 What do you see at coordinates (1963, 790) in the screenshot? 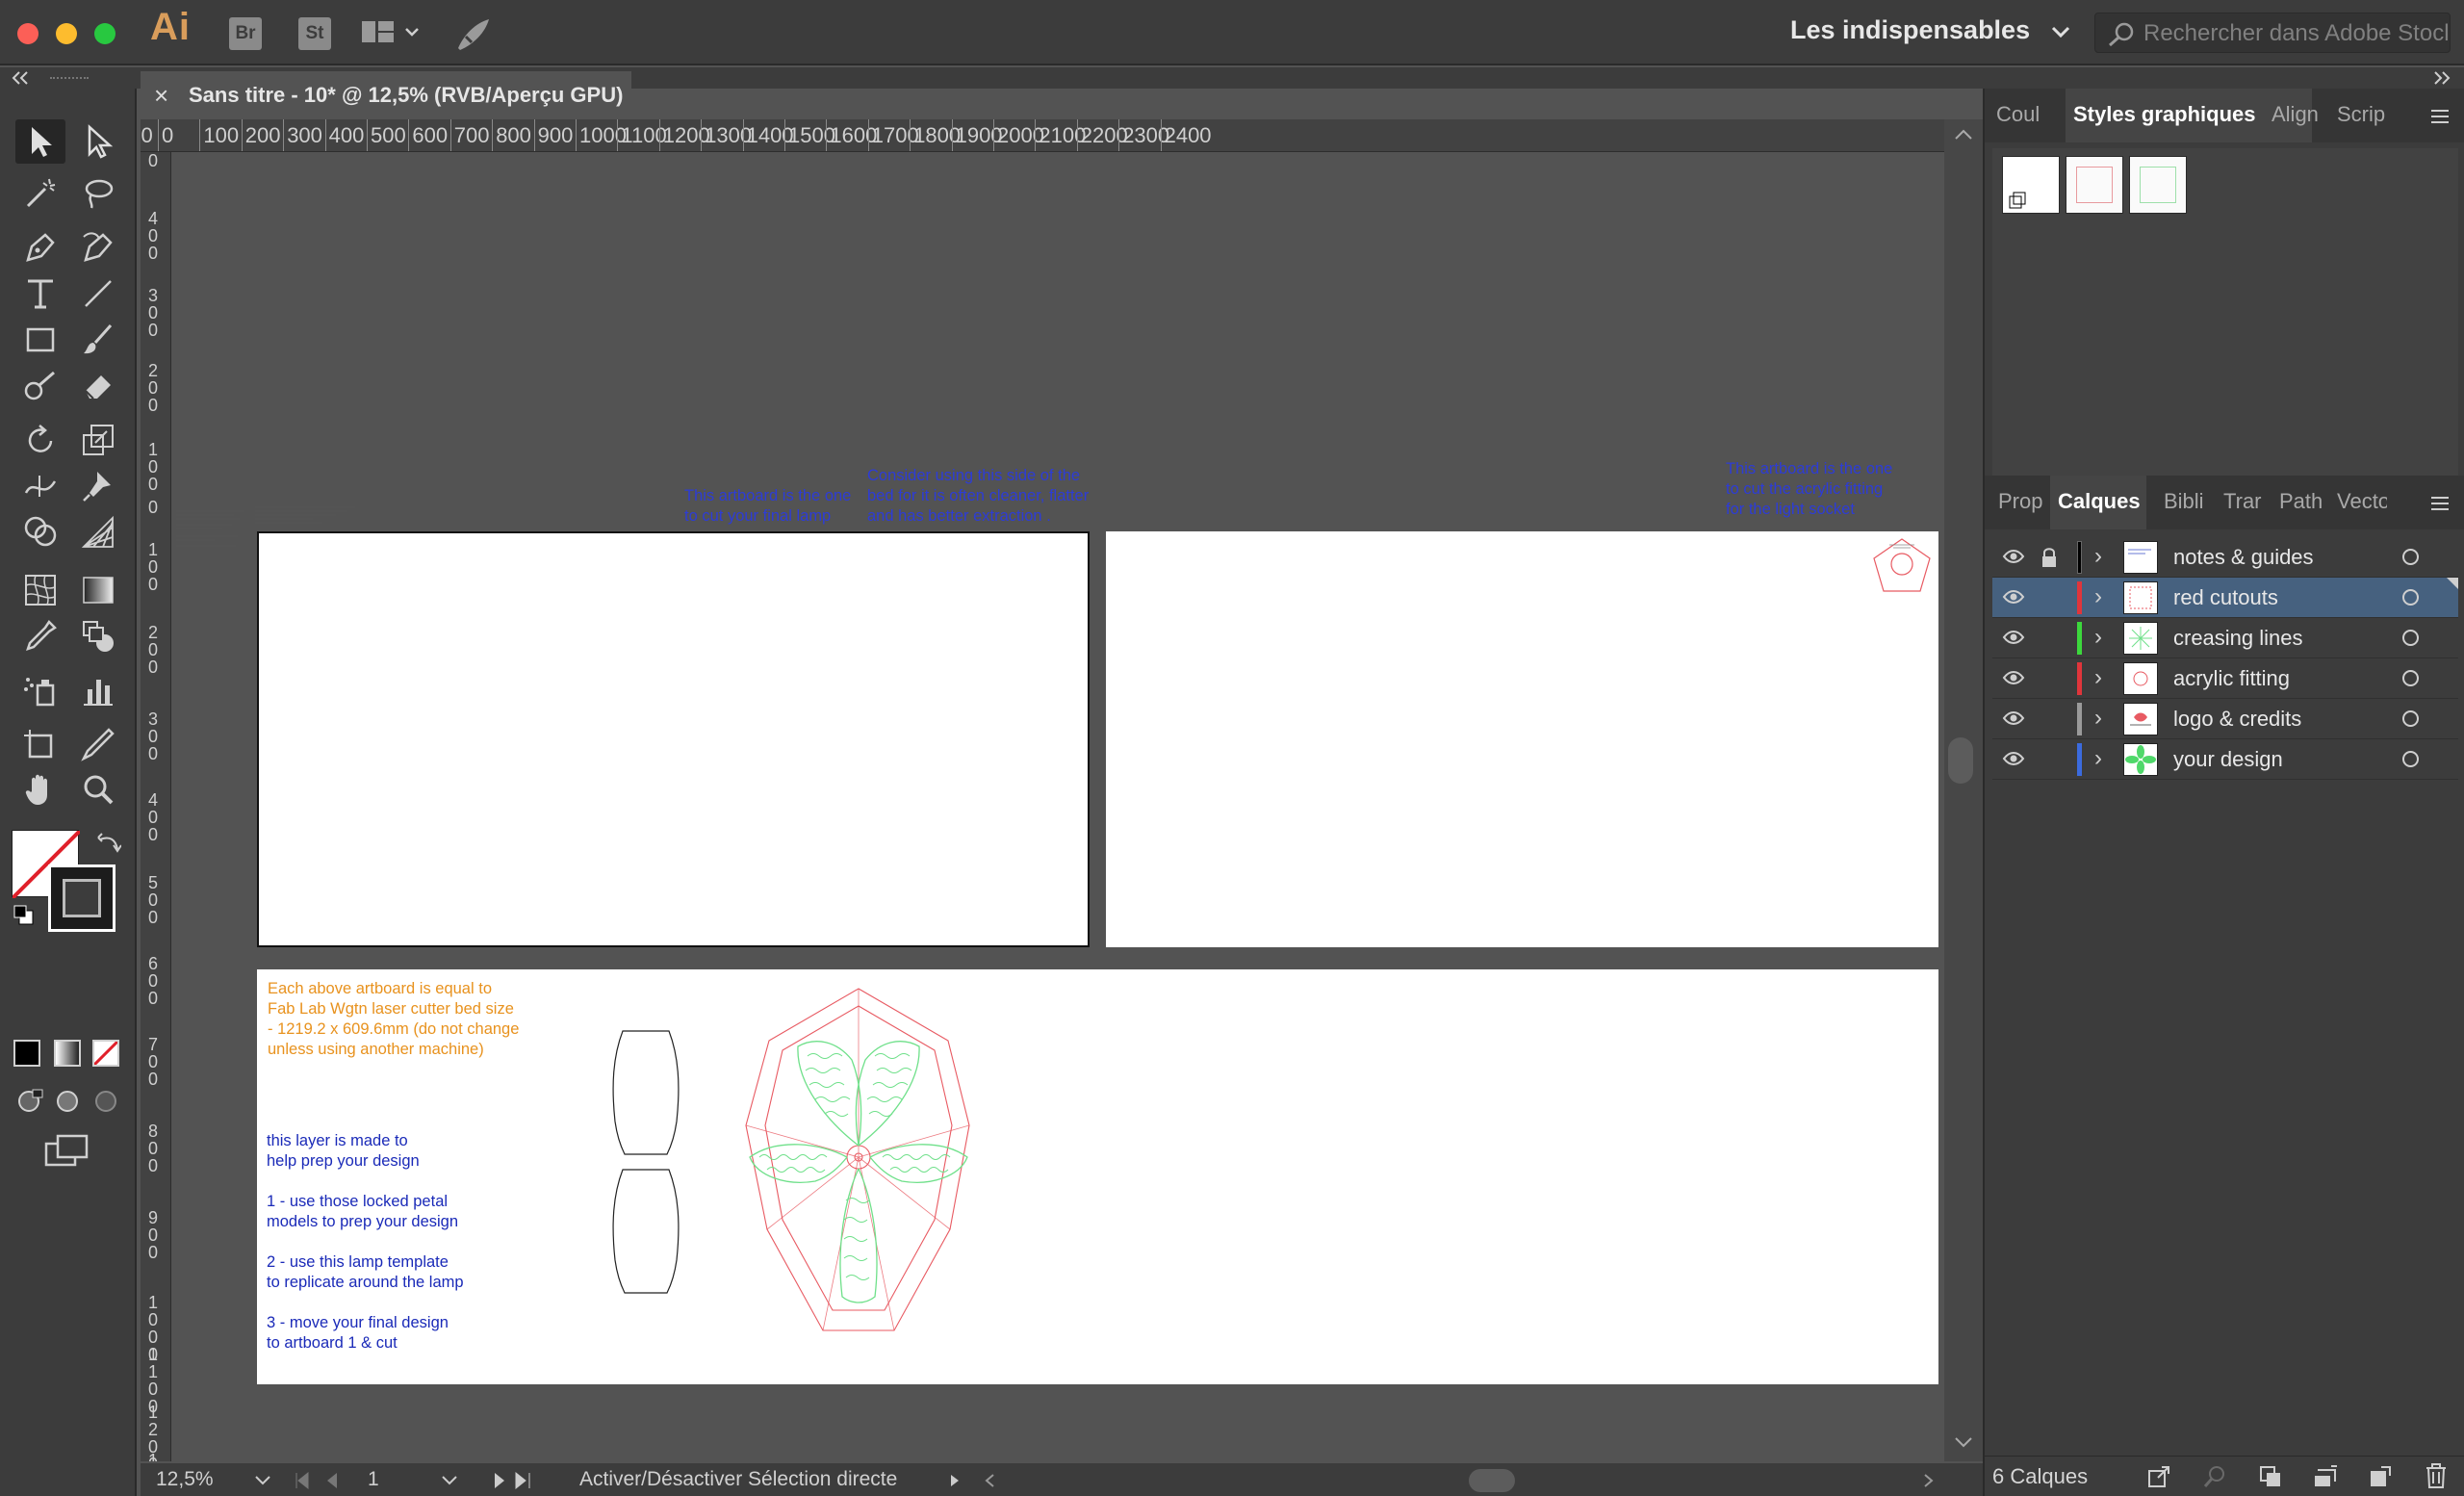
I see `vertical-scrollbar` at bounding box center [1963, 790].